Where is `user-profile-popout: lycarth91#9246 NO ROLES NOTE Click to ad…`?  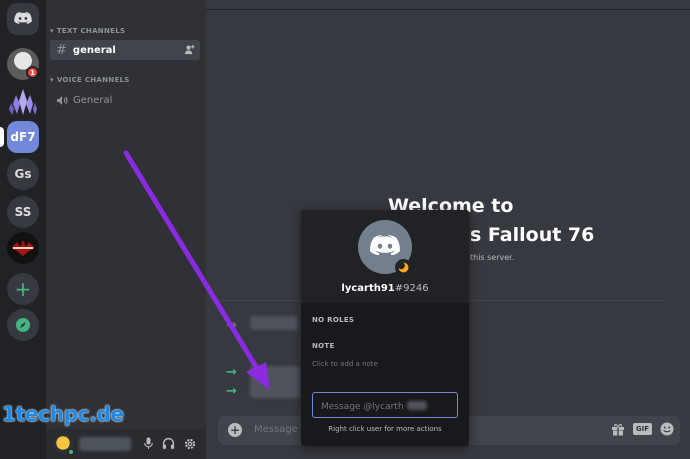
user-profile-popout: lycarth91#9246 NO ROLES NOTE Click to ad… is located at coordinates (385, 328).